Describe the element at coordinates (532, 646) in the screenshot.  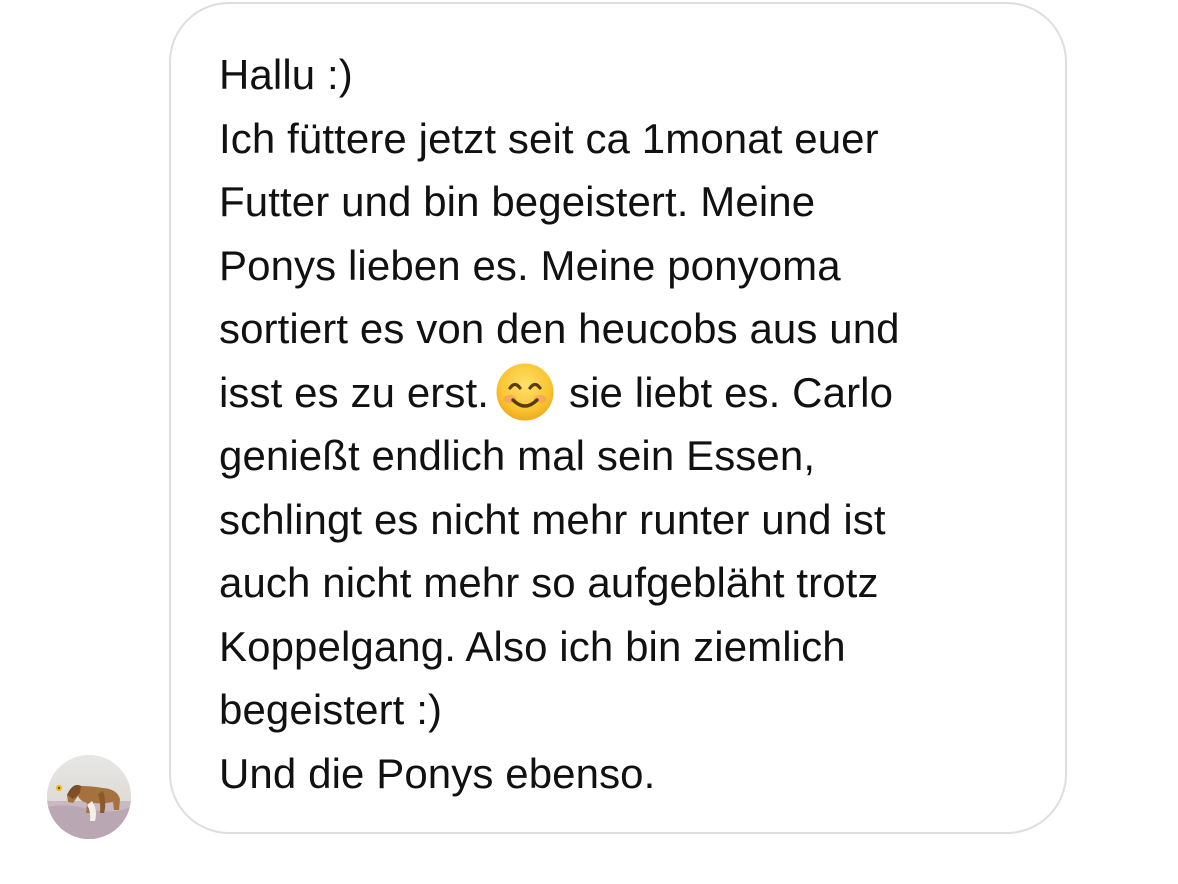
I see `message-line: Koppelgang. Also ich bin ziemlich` at that location.